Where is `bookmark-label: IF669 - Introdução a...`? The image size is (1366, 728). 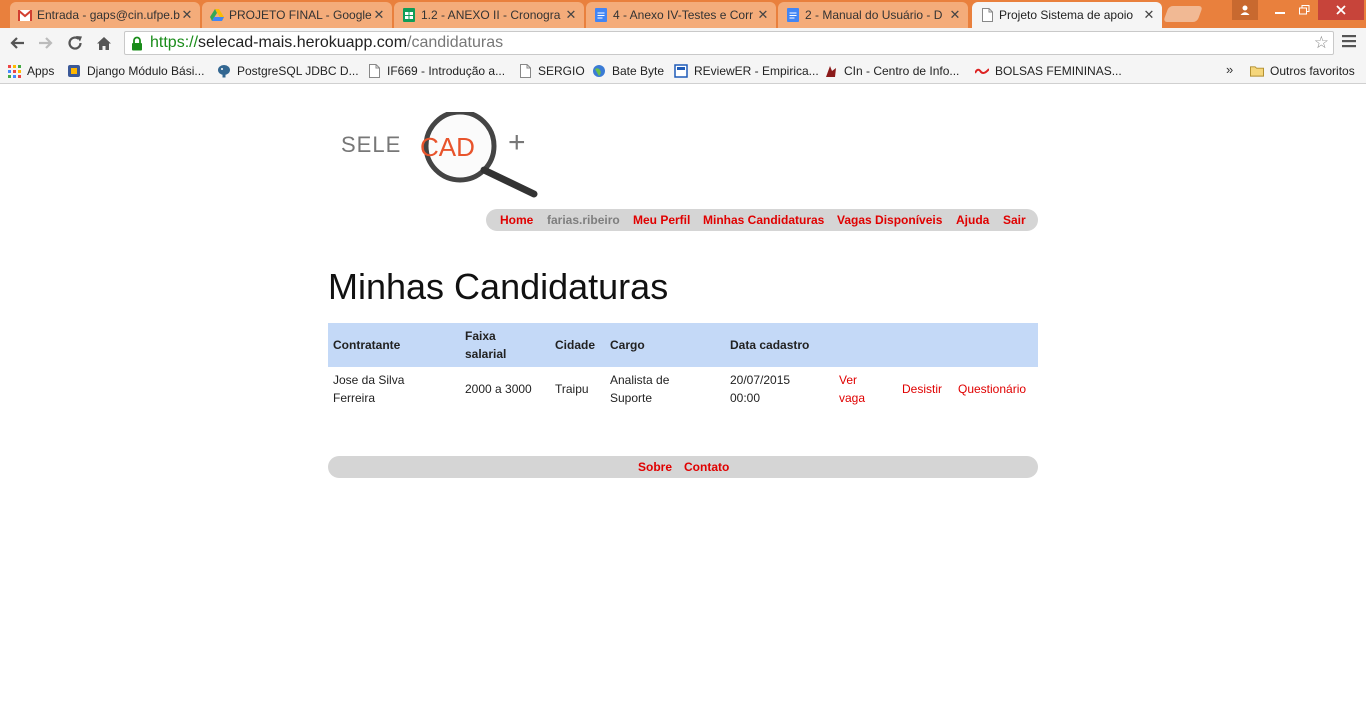
bookmark-label: IF669 - Introdução a... is located at coordinates (446, 71).